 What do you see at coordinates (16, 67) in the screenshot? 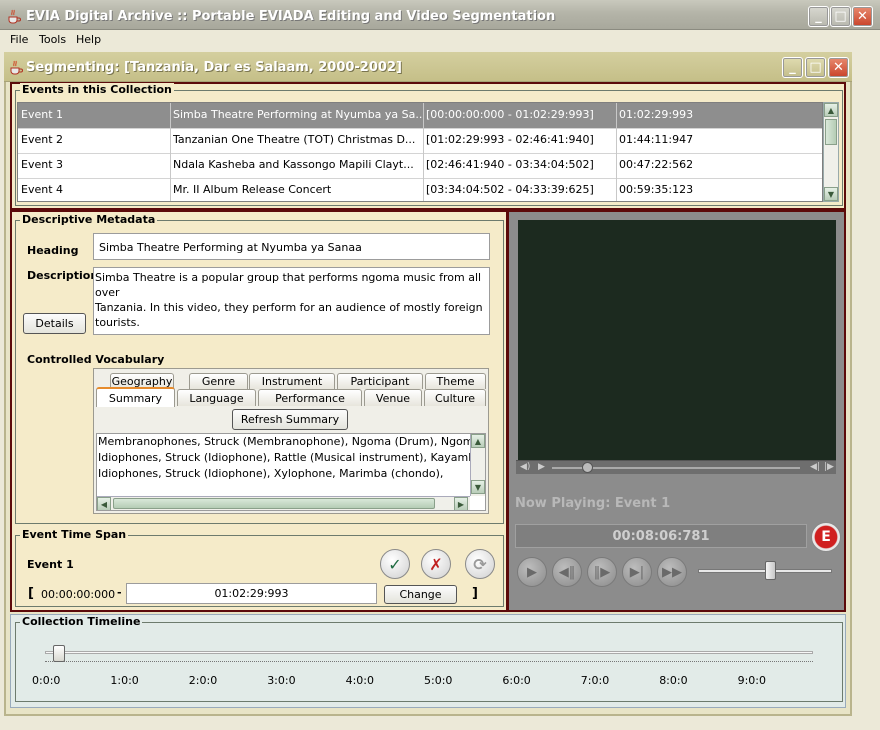
I see `java-cup-icon` at bounding box center [16, 67].